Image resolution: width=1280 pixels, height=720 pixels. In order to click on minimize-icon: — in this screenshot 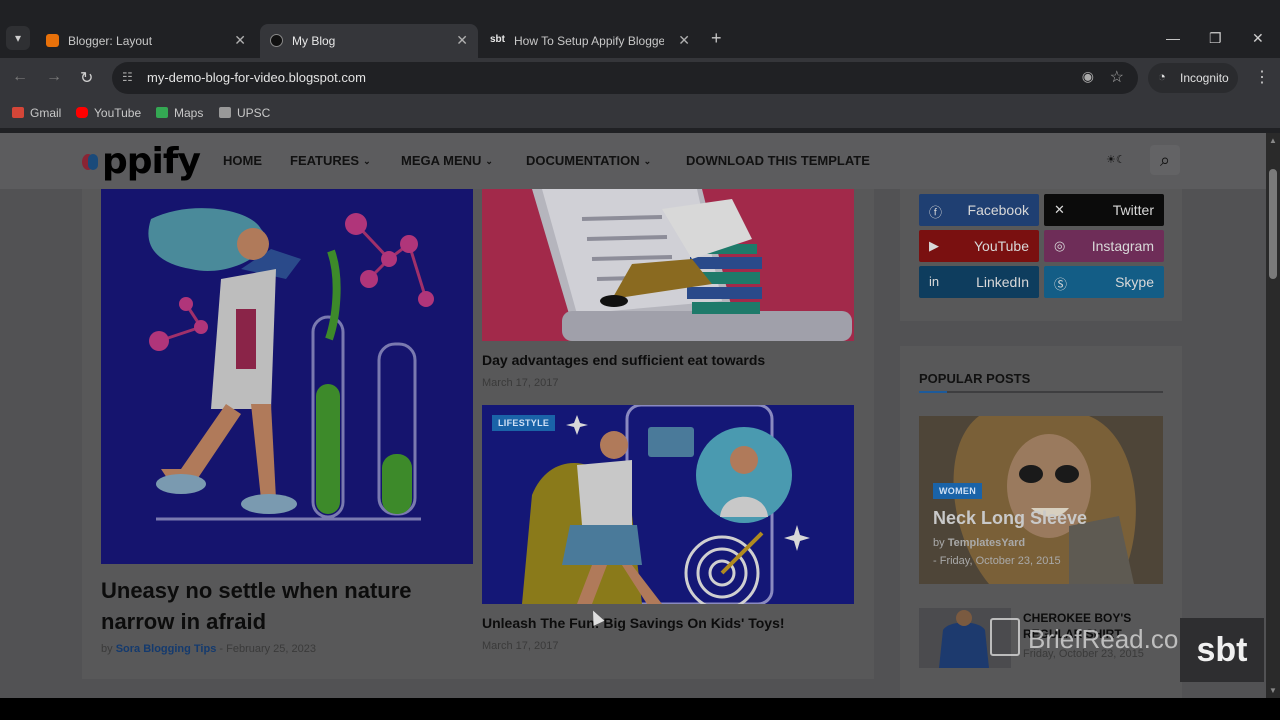, I will do `click(1173, 38)`.